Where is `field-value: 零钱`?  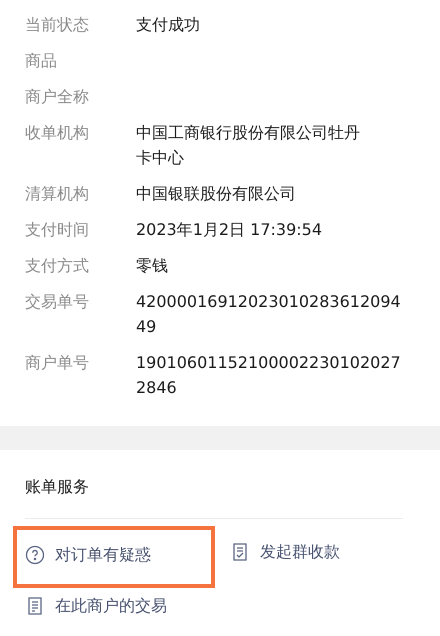
field-value: 零钱 is located at coordinates (152, 266).